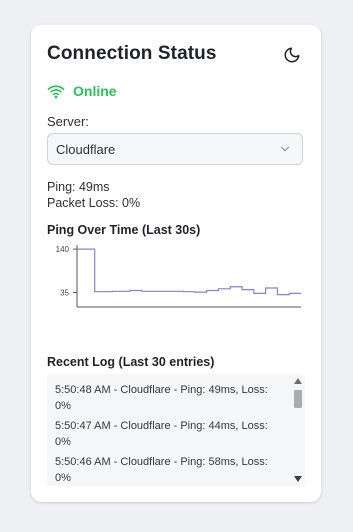 The image size is (353, 532). I want to click on server-label: Server:, so click(68, 121).